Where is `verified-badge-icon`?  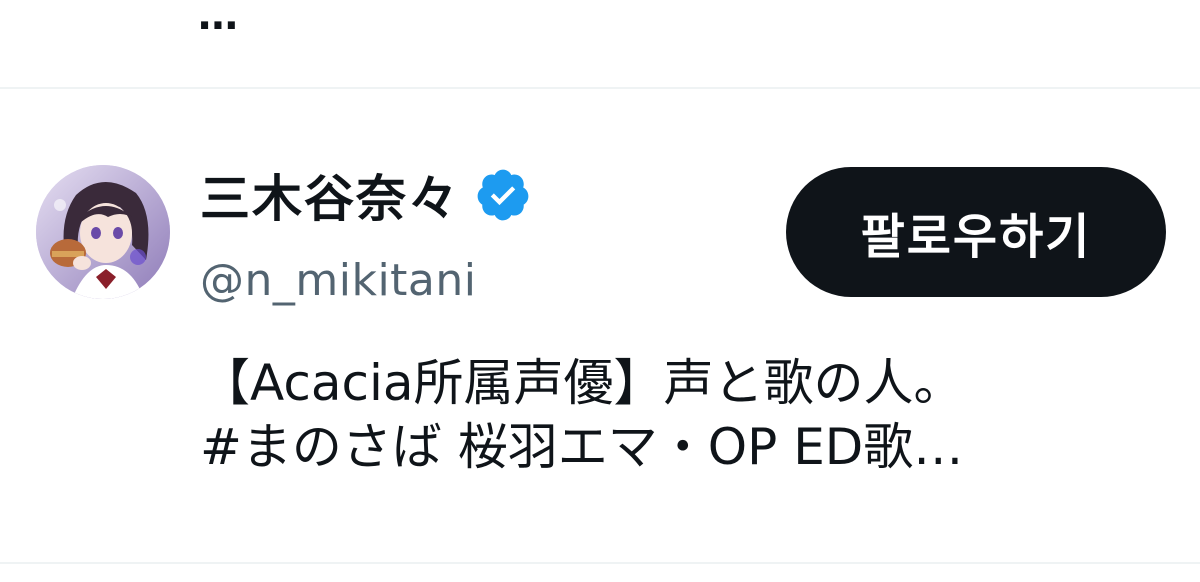 verified-badge-icon is located at coordinates (503, 195).